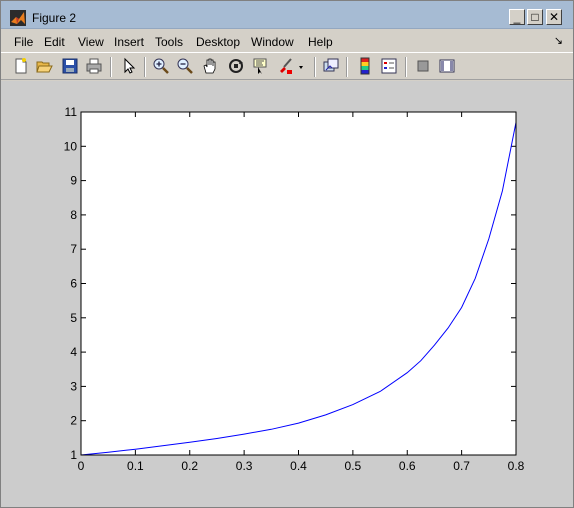 The width and height of the screenshot is (574, 508). Describe the element at coordinates (189, 466) in the screenshot. I see `x-tick-label: 0.2` at that location.